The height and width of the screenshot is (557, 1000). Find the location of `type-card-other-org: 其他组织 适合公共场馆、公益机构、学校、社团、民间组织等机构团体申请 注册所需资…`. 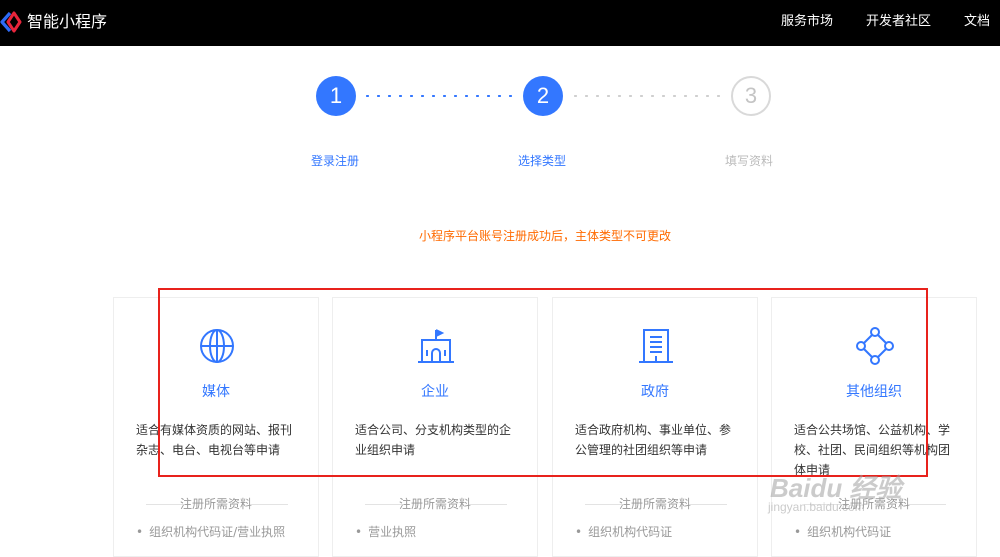

type-card-other-org: 其他组织 适合公共场馆、公益机构、学校、社团、民间组织等机构团体申请 注册所需资… is located at coordinates (874, 427).